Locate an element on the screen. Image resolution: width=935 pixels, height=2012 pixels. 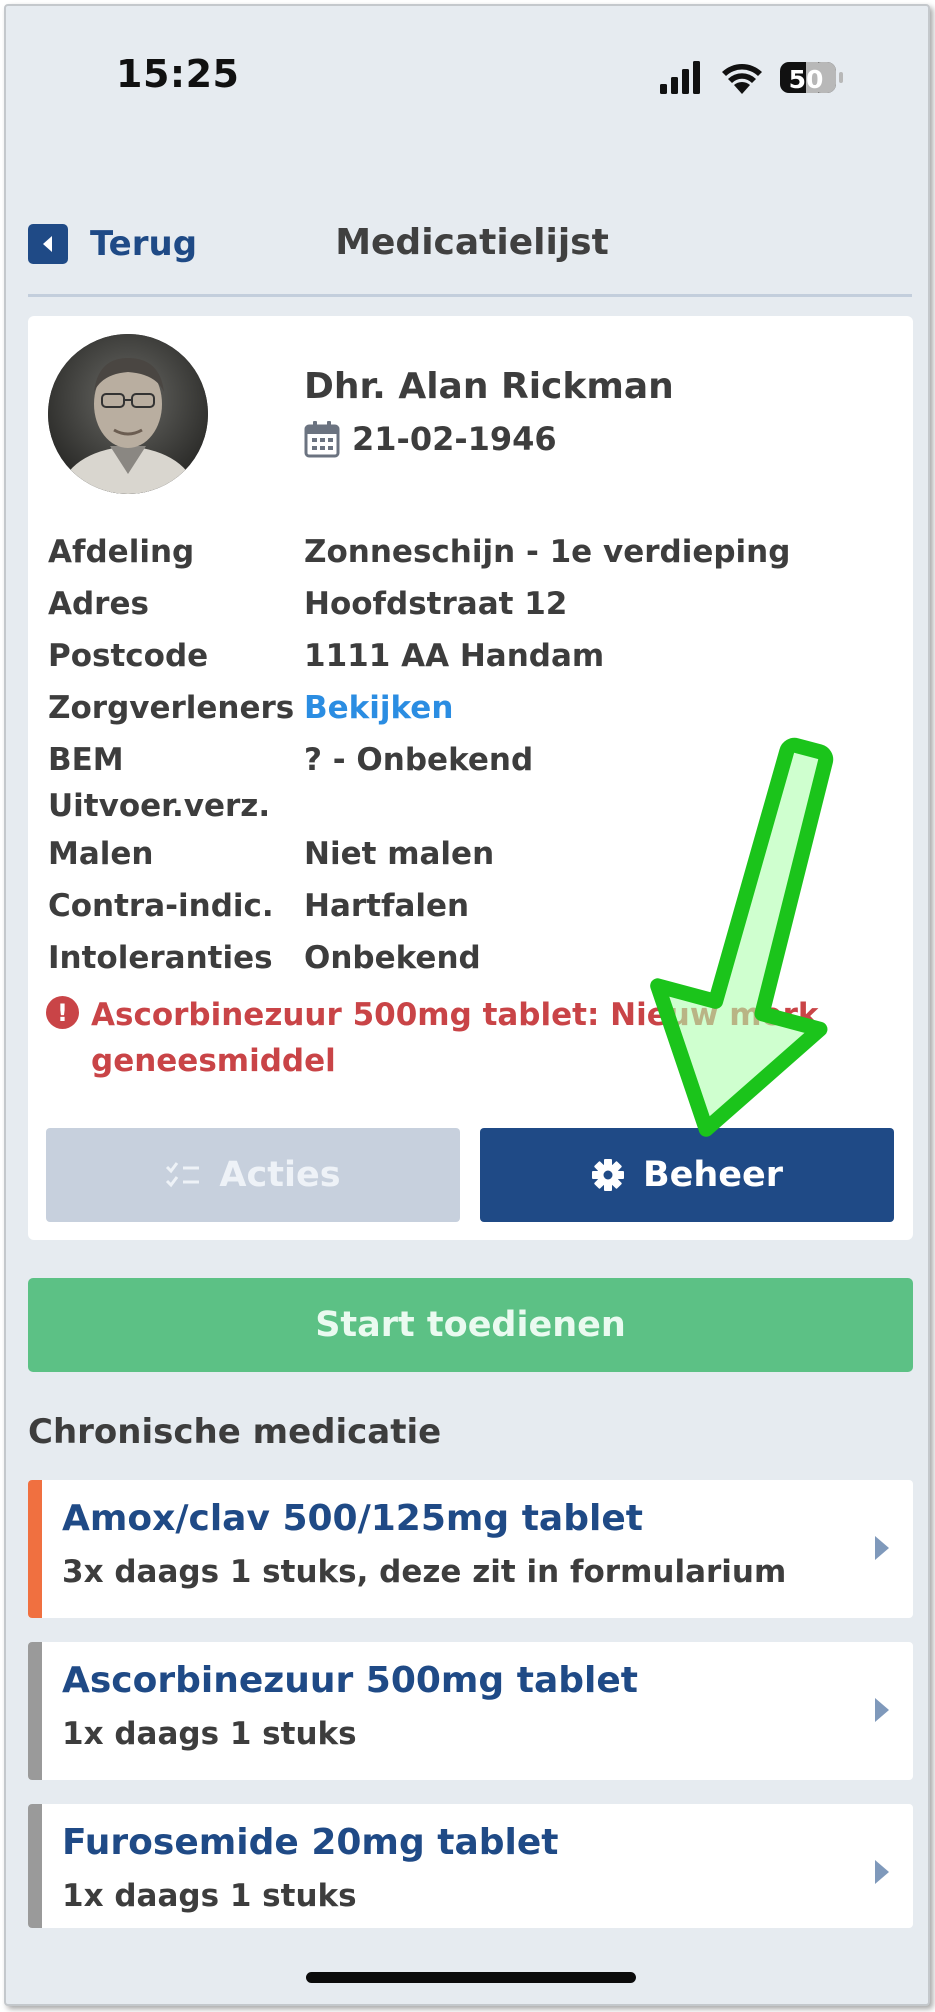
field-value: Niet malen is located at coordinates (399, 854).